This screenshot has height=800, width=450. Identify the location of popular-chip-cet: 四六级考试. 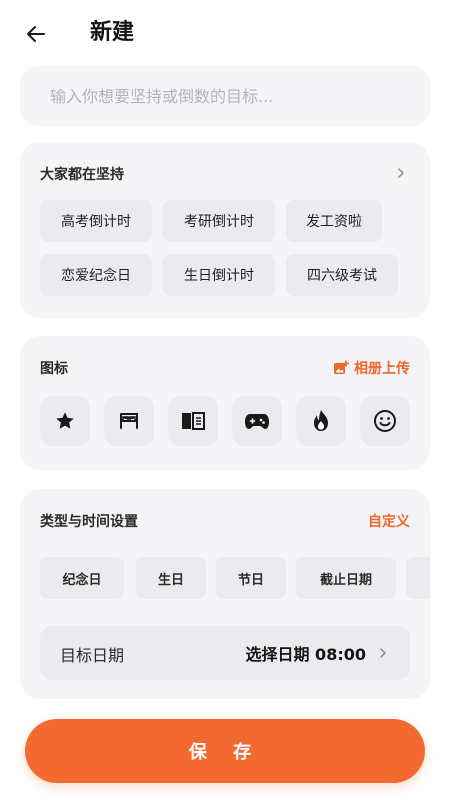
(342, 275).